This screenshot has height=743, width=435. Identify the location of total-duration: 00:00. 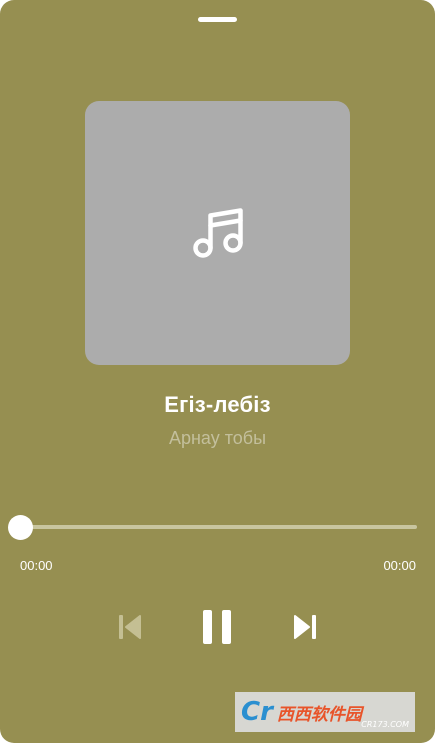
(399, 565).